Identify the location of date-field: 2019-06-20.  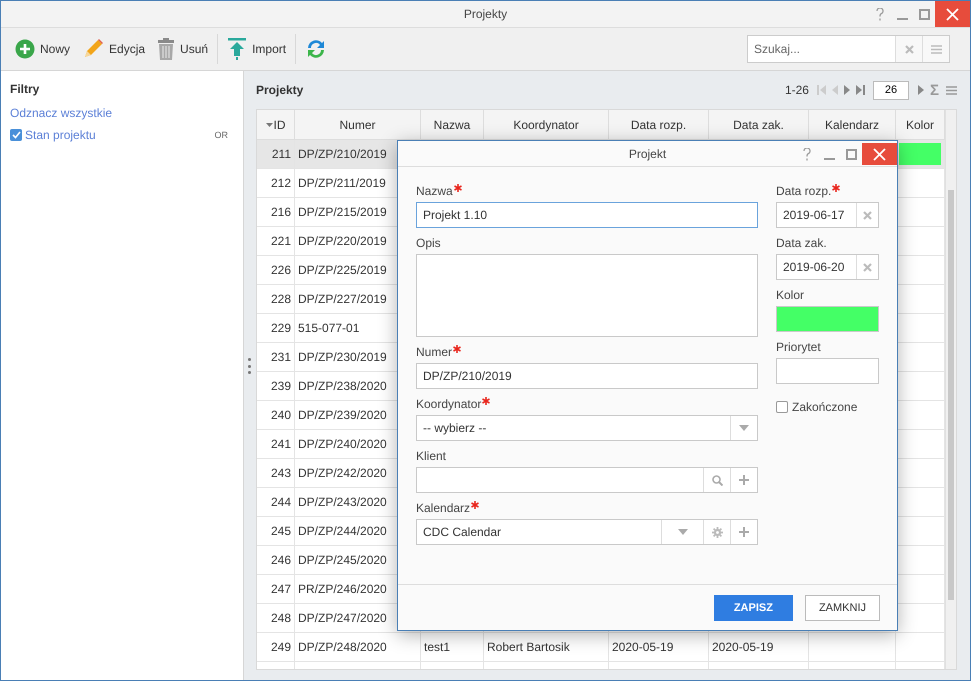
(827, 267).